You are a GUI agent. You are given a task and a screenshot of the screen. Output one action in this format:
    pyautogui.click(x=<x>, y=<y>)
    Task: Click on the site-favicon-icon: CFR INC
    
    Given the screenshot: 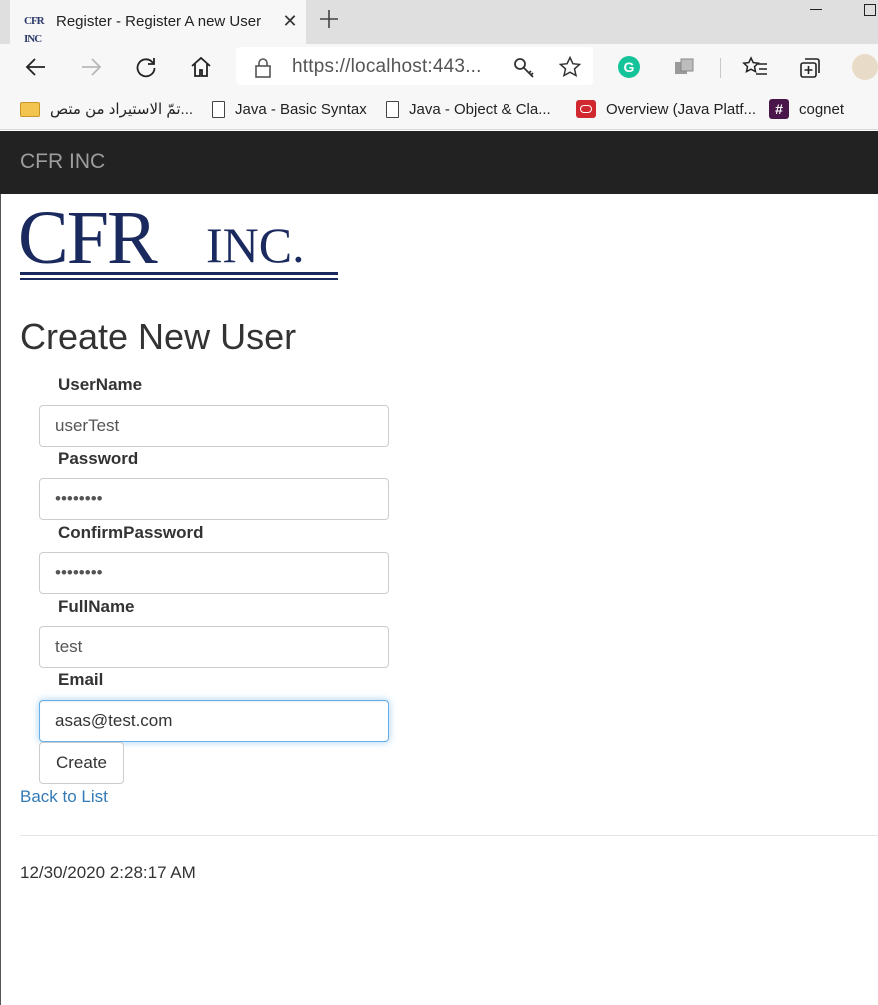 What is the action you would take?
    pyautogui.click(x=34, y=30)
    